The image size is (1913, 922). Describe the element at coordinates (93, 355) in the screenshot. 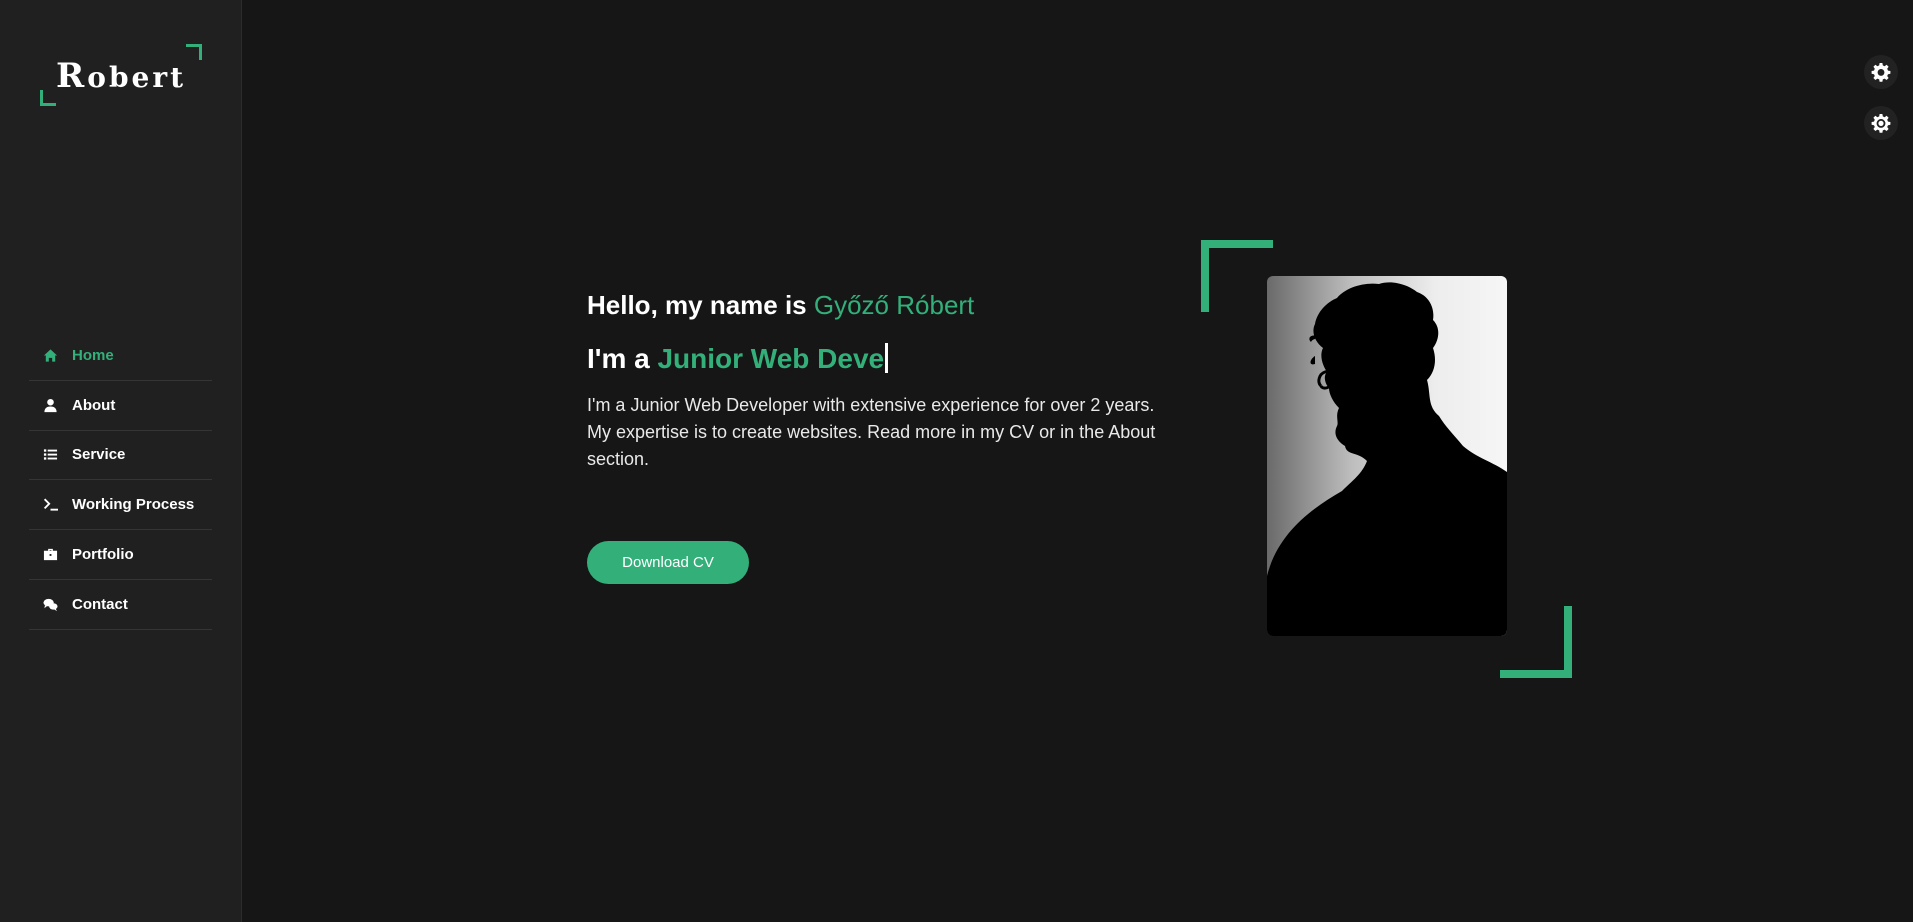

I see `sidebar-item-label: Home` at that location.